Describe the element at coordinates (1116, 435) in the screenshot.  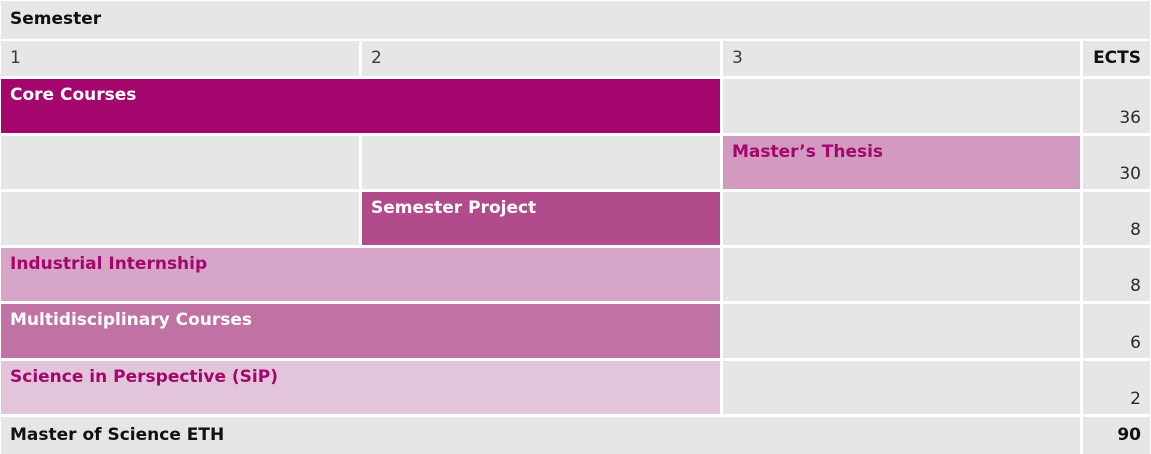
I see `total-ects: 90` at that location.